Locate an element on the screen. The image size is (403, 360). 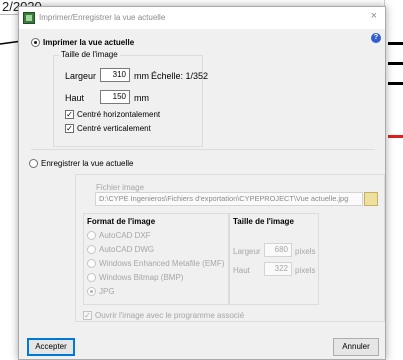
format-label-dxf: AutoCAD DXF is located at coordinates (125, 235).